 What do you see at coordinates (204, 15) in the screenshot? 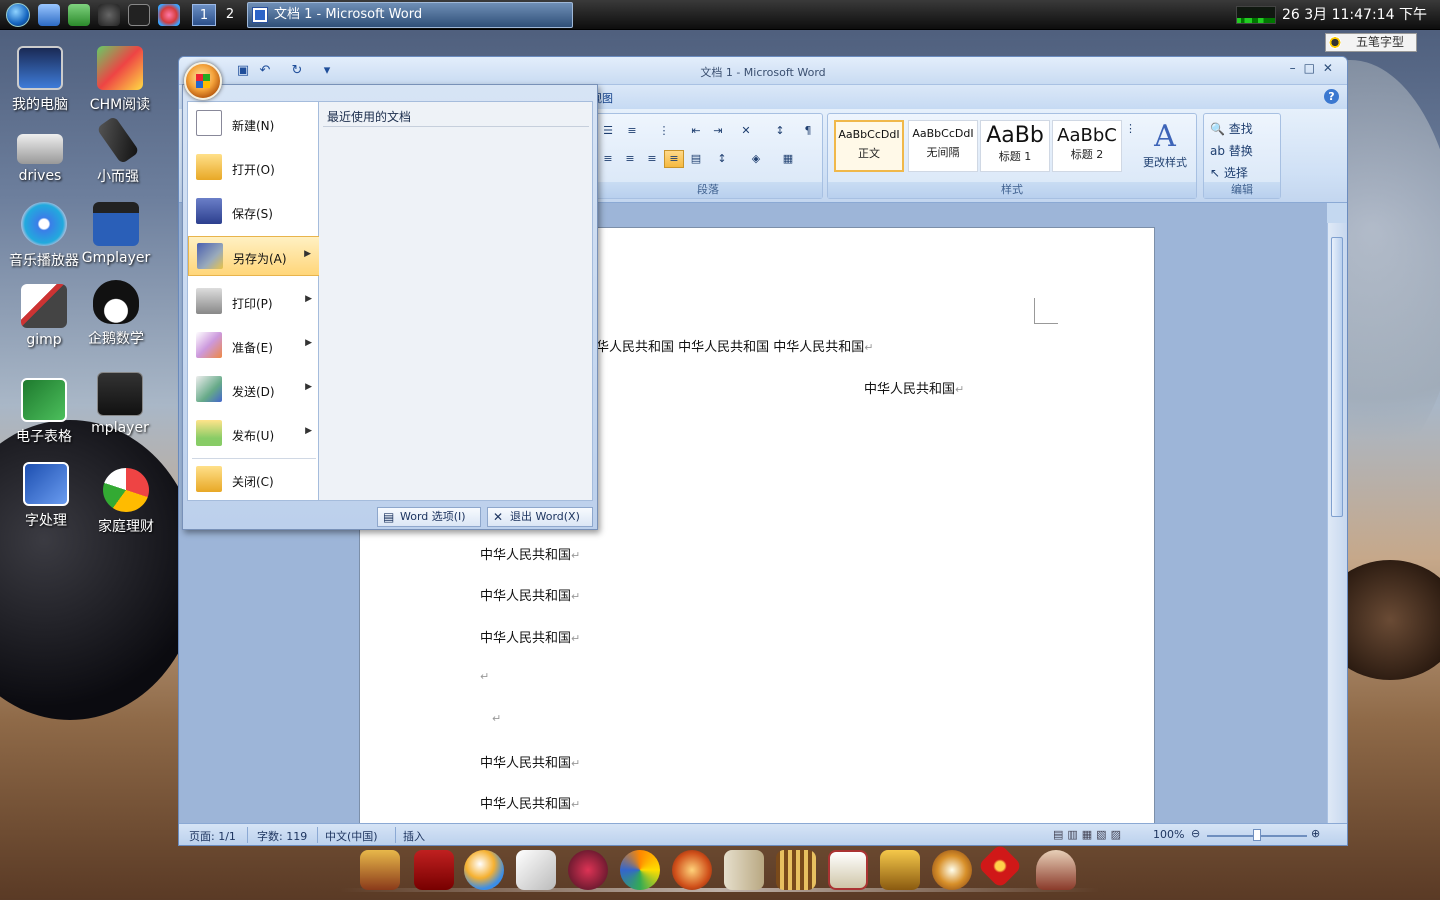
I see `workspace-1: 1` at bounding box center [204, 15].